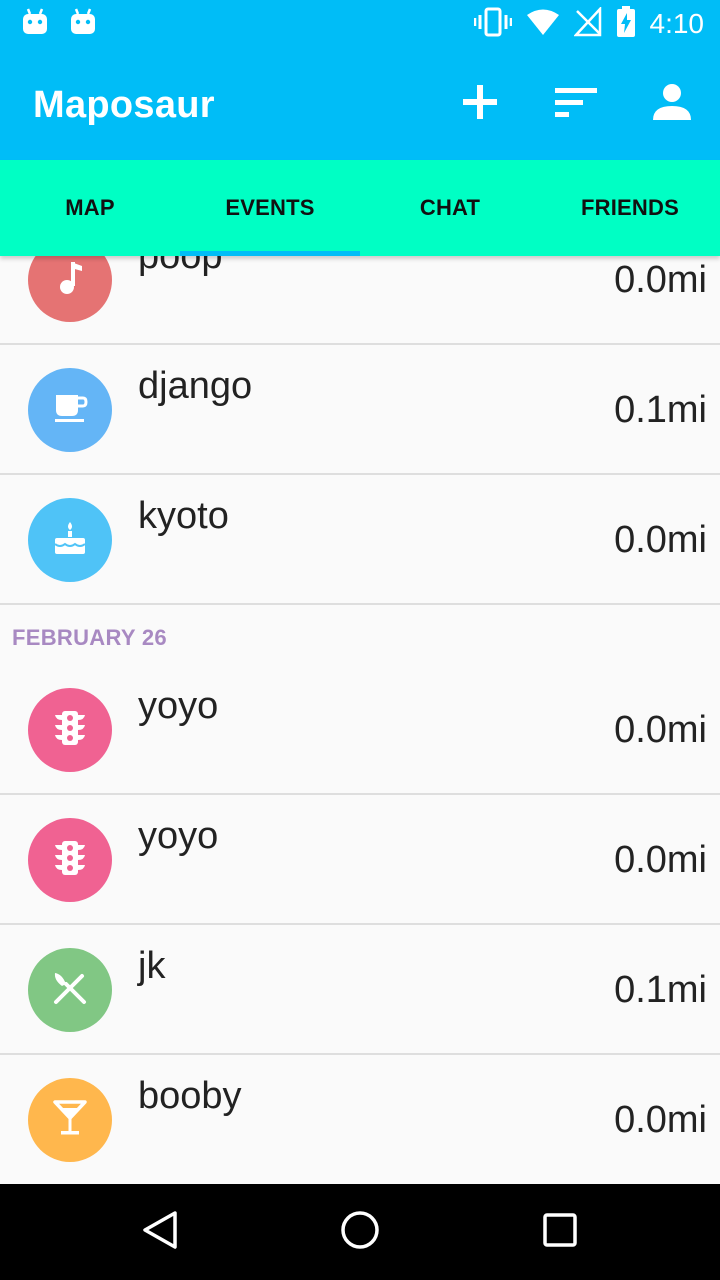  Describe the element at coordinates (89, 637) in the screenshot. I see `section-date-label: FEBRUARY 26` at that location.